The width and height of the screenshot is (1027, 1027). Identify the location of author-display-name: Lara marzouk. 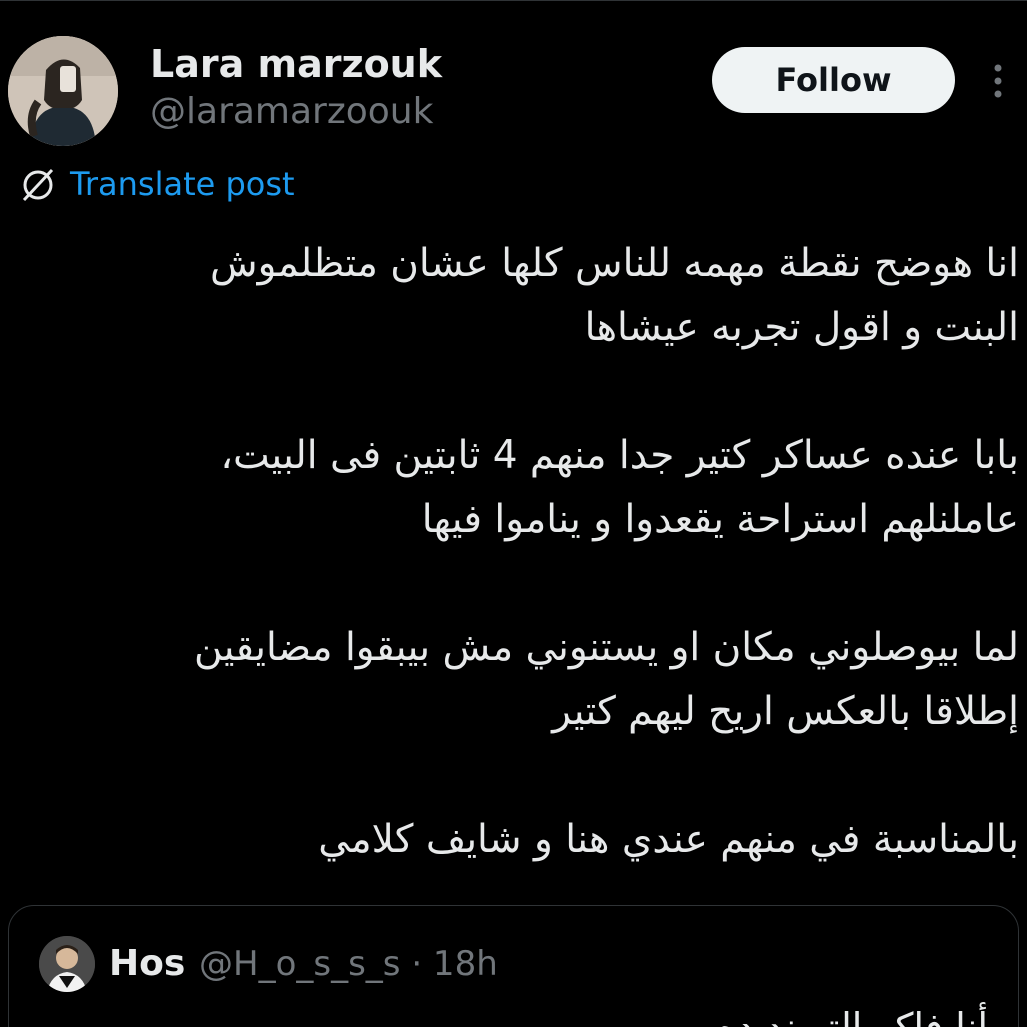
(296, 64).